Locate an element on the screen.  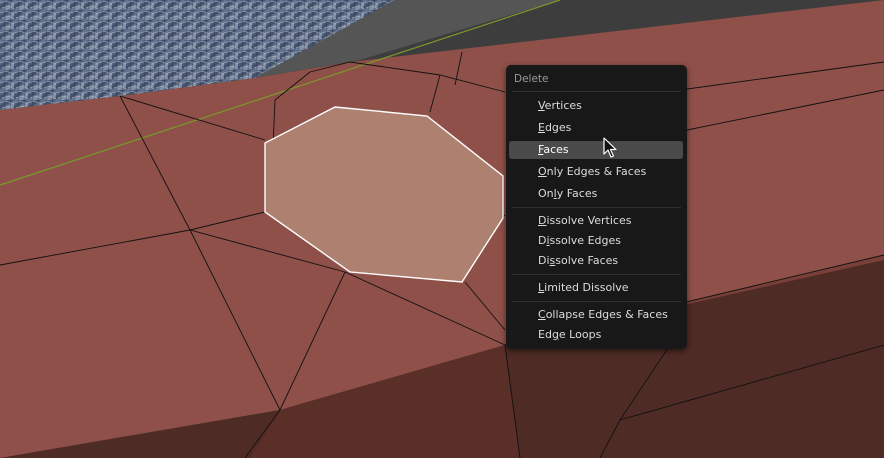
menu-item-only-edges-faces: Only Edges & Faces is located at coordinates (596, 172).